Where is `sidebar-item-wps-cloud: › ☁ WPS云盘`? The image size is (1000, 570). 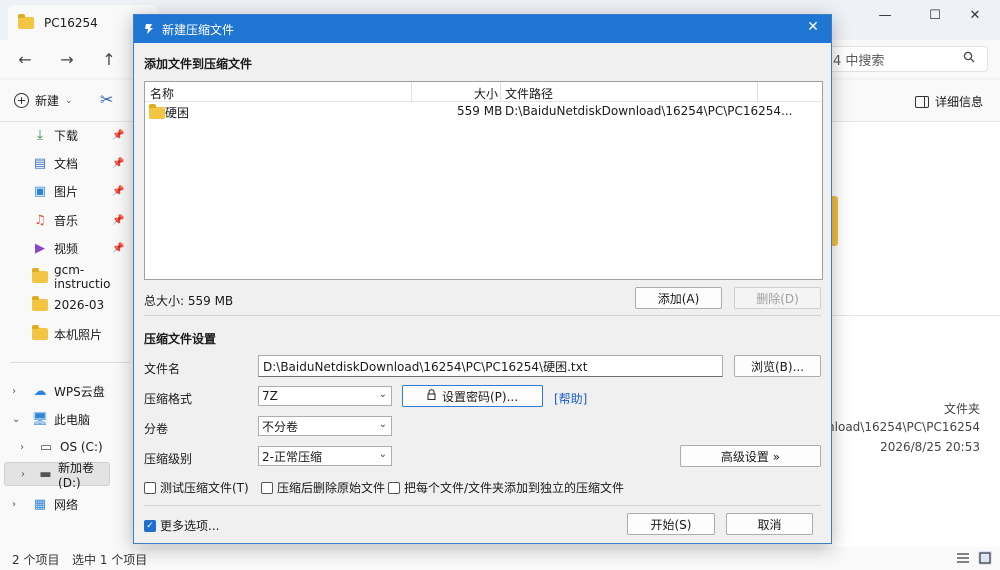 sidebar-item-wps-cloud: › ☁ WPS云盘 is located at coordinates (67, 391).